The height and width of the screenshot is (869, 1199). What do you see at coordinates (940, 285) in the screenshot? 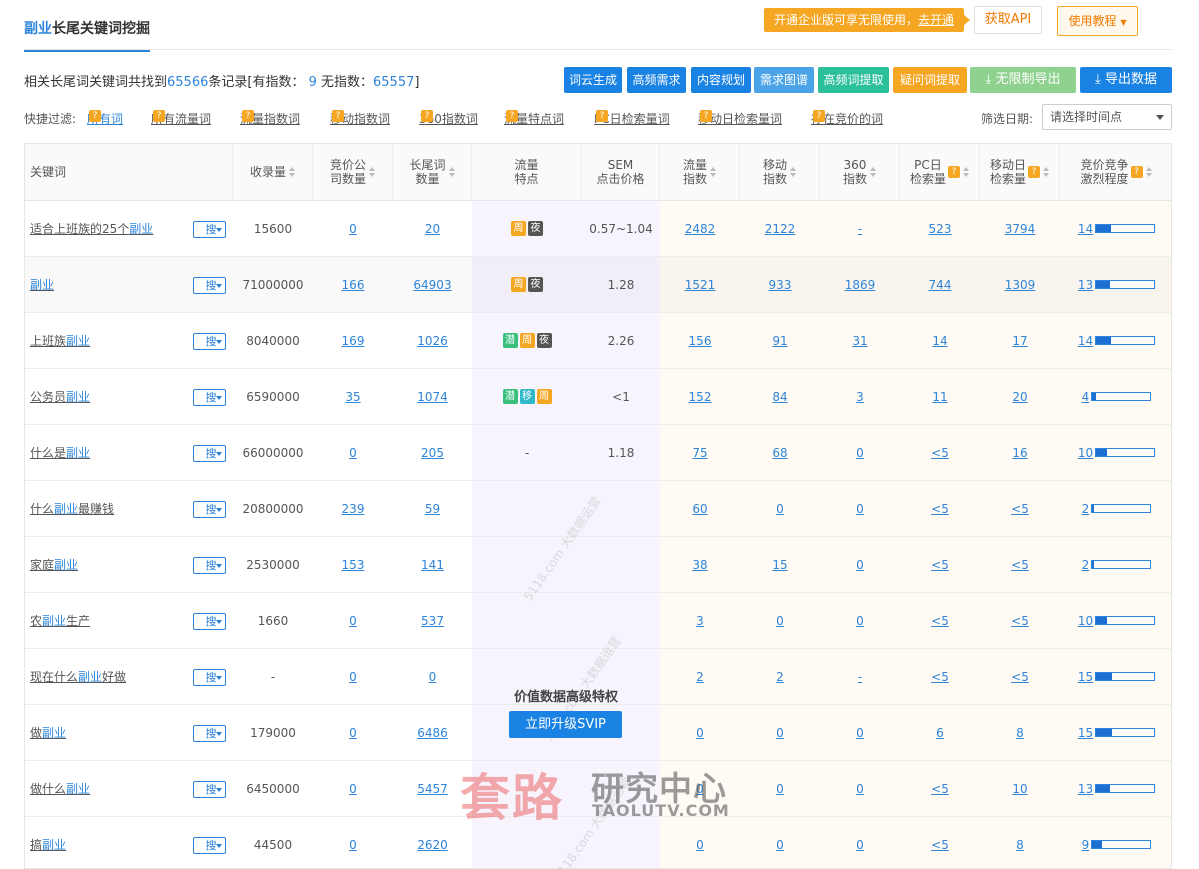
I see `pc_daily-value: 744` at bounding box center [940, 285].